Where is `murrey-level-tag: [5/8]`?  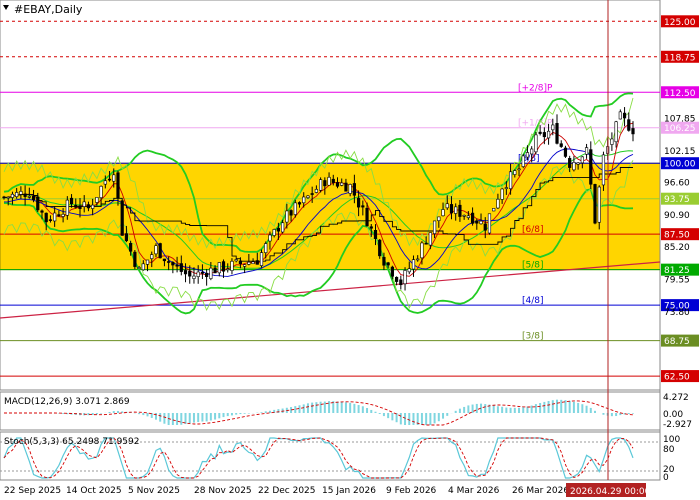 murrey-level-tag: [5/8] is located at coordinates (533, 266).